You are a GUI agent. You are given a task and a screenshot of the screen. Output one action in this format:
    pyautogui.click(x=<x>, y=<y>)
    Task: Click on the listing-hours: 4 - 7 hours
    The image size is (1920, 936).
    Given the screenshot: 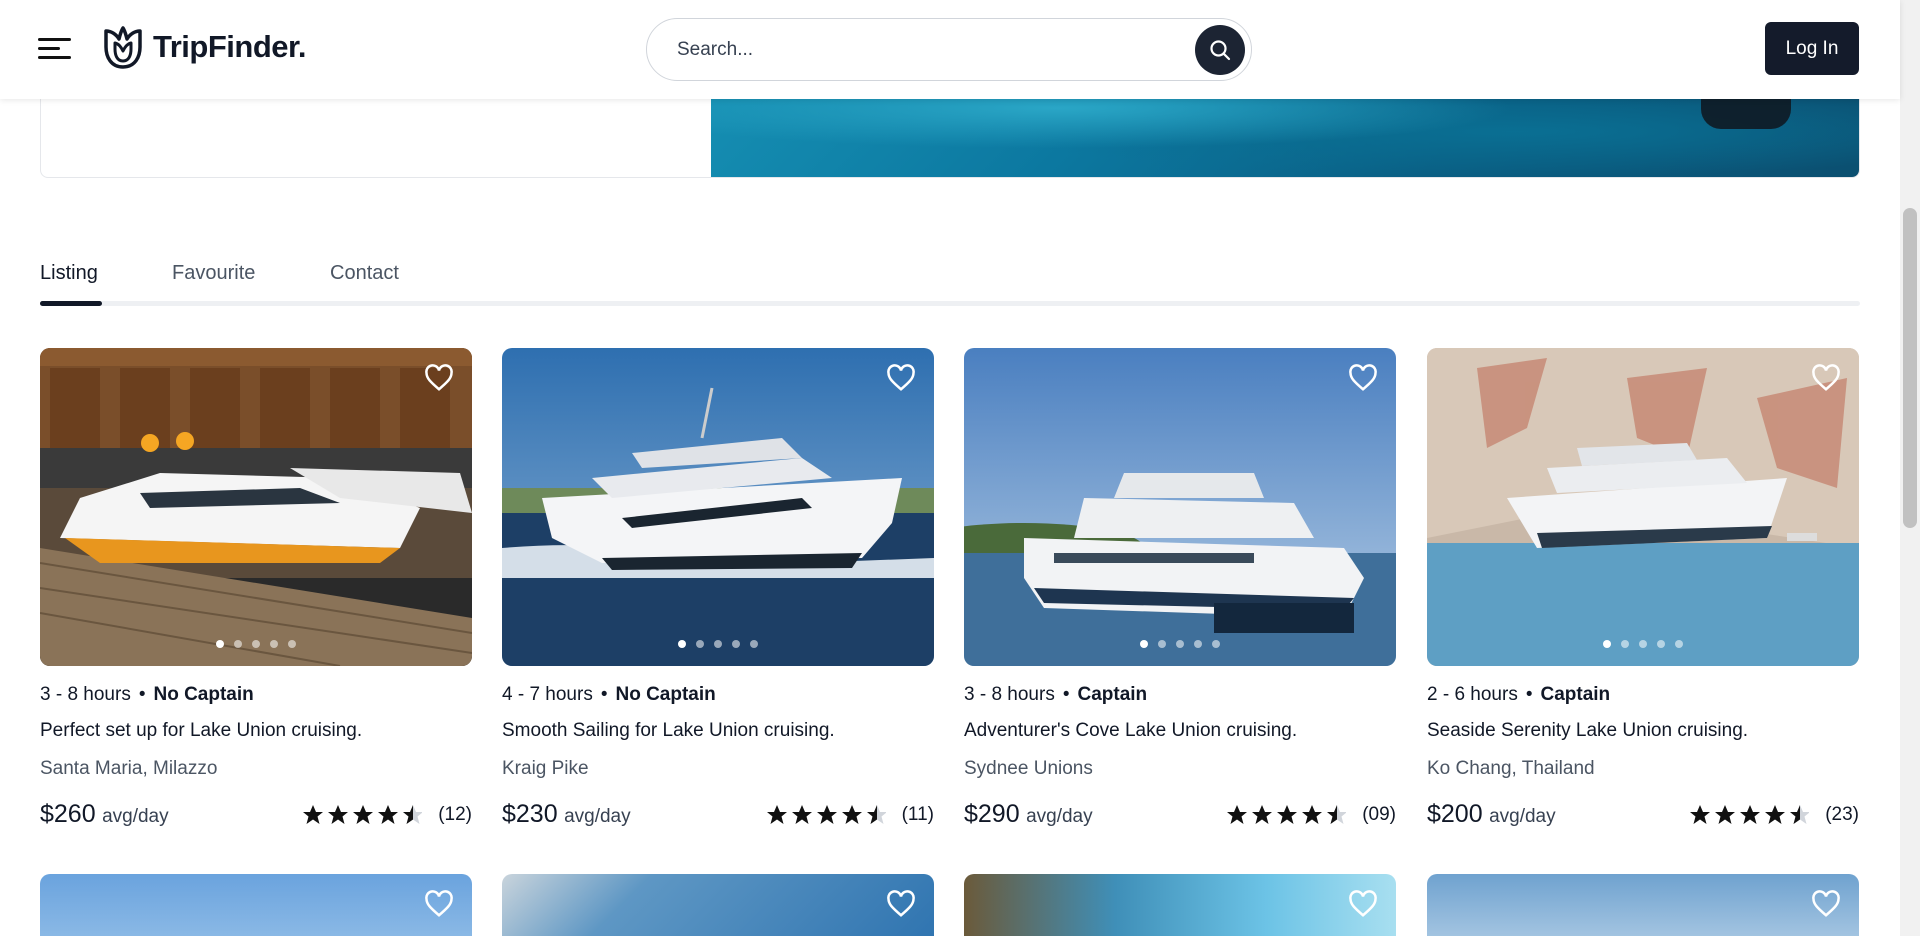 What is the action you would take?
    pyautogui.click(x=547, y=694)
    